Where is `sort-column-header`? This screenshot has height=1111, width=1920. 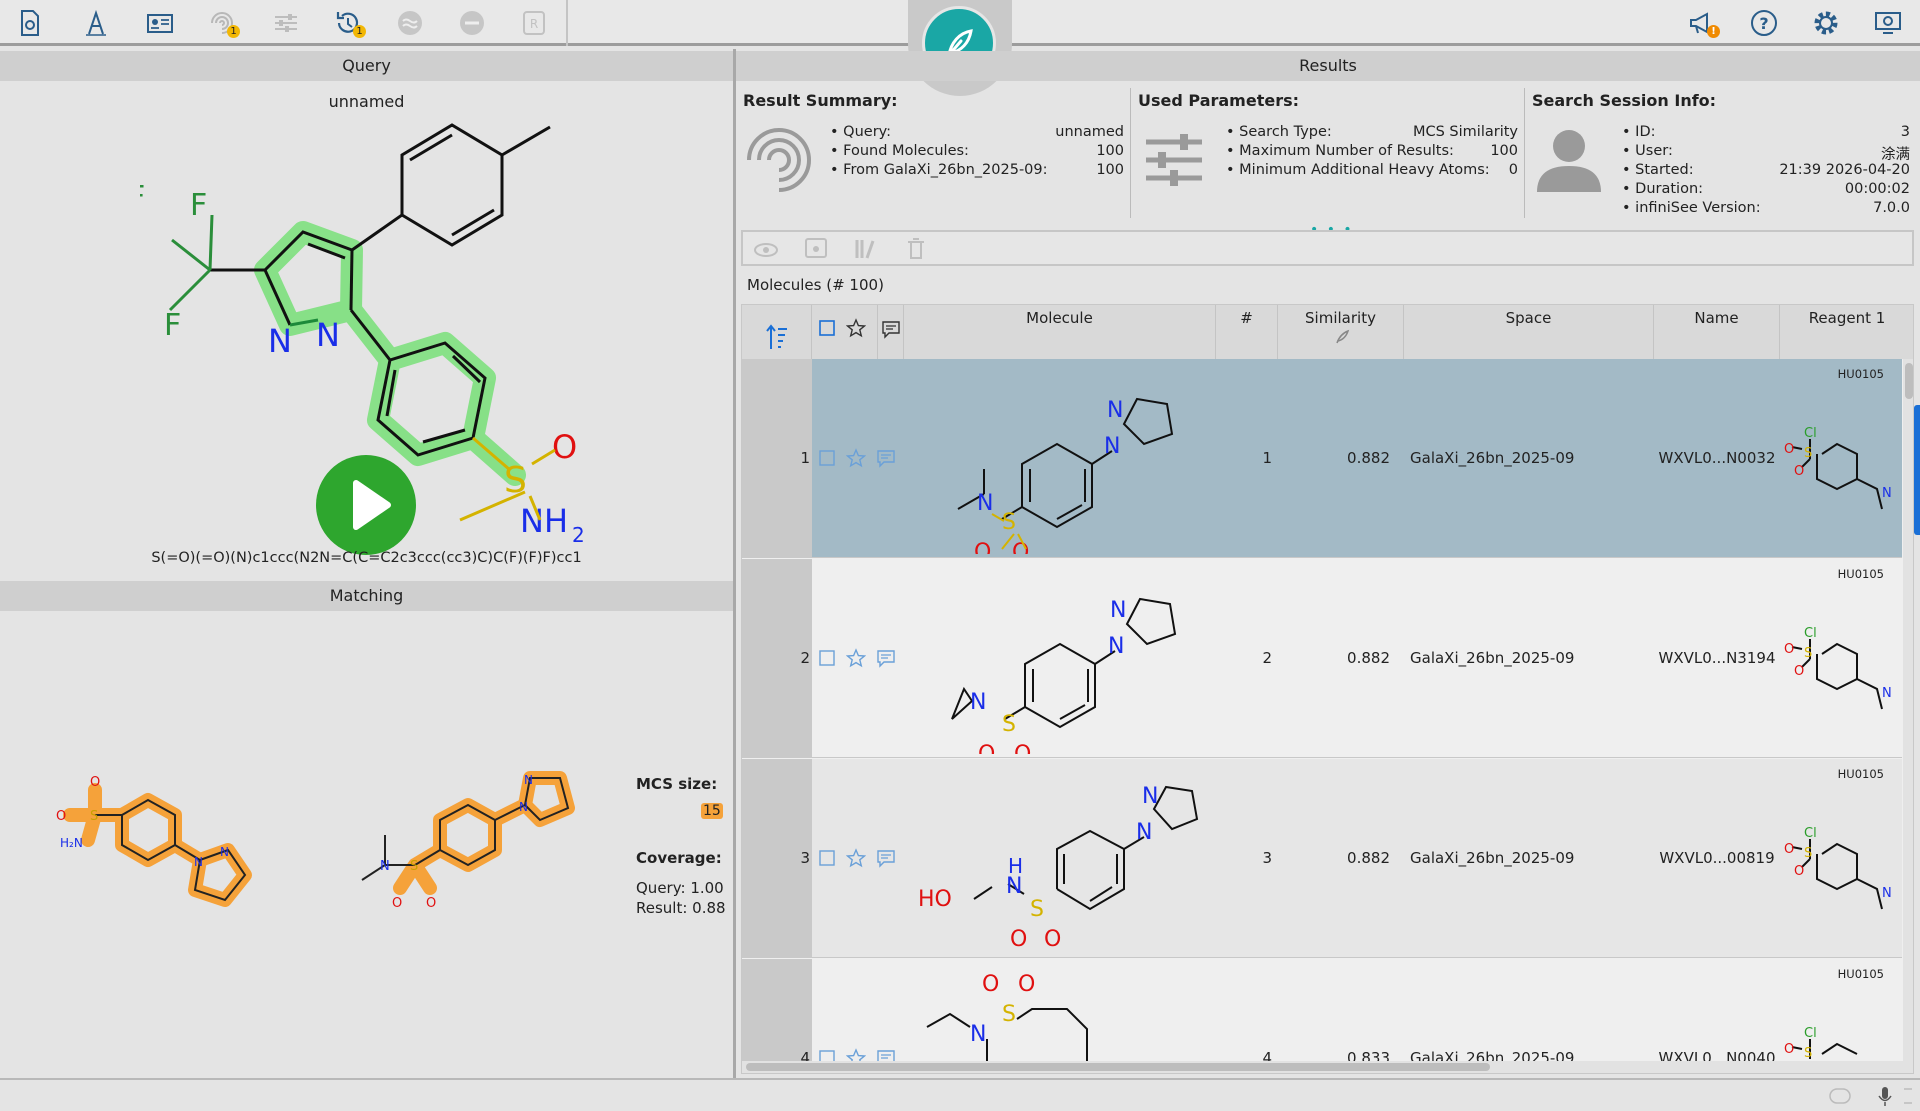 sort-column-header is located at coordinates (777, 332).